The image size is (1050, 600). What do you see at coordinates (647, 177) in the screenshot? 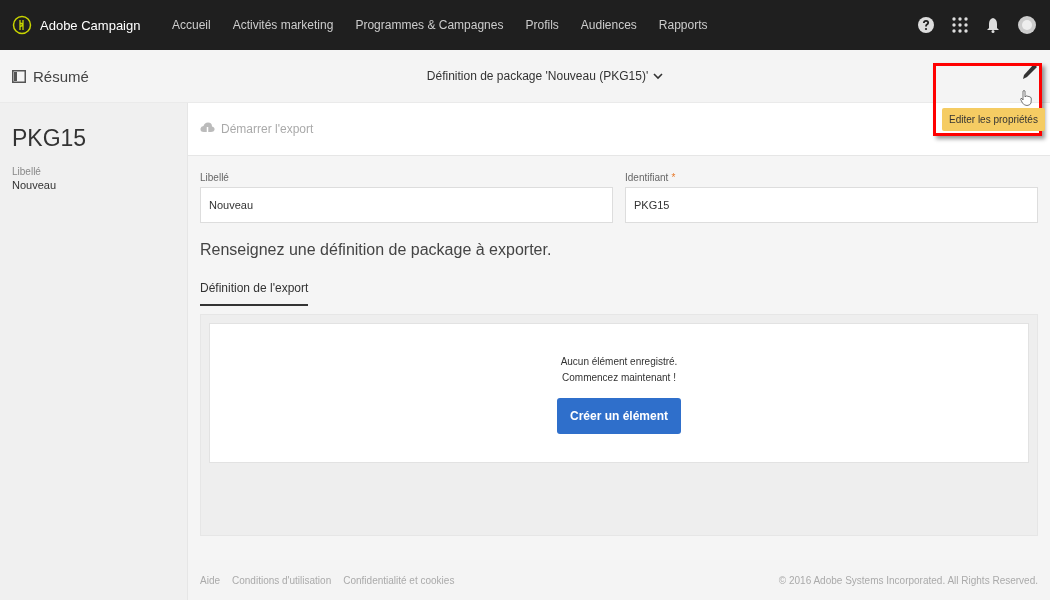
I see `field-label: Identifiant` at bounding box center [647, 177].